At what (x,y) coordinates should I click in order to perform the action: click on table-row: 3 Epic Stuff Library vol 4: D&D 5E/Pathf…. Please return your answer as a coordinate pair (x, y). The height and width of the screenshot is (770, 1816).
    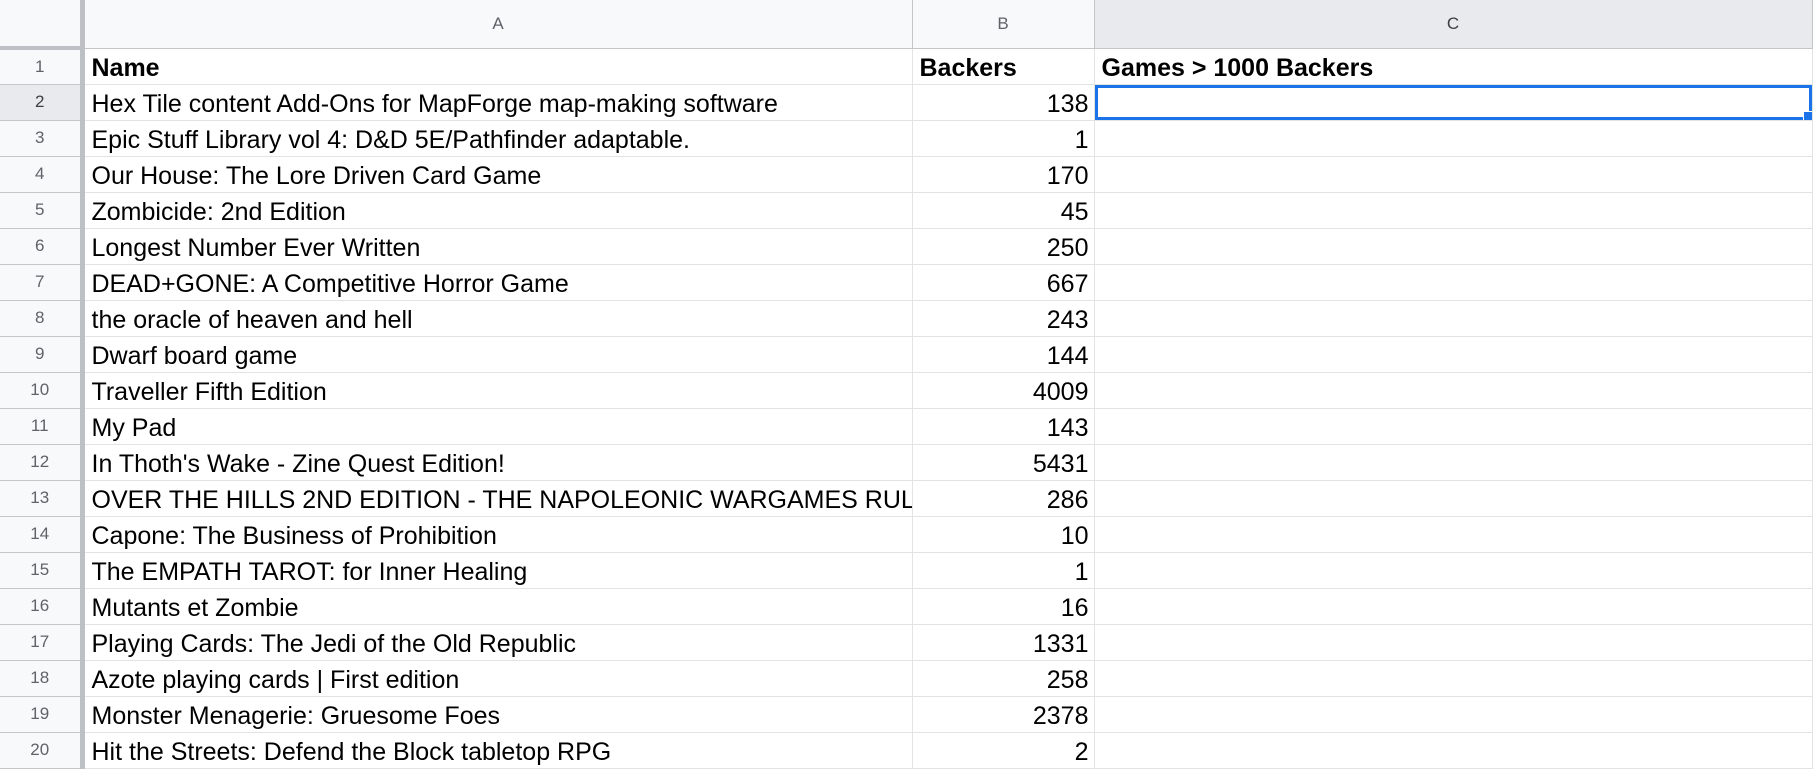
    Looking at the image, I should click on (906, 138).